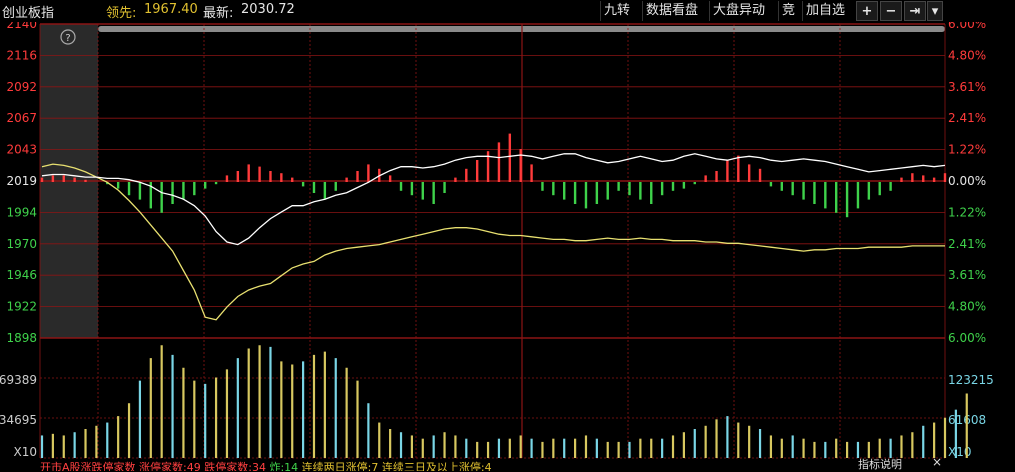 This screenshot has width=1015, height=472. I want to click on footer-label-5: 连续三日及以上涨停:, so click(433, 466).